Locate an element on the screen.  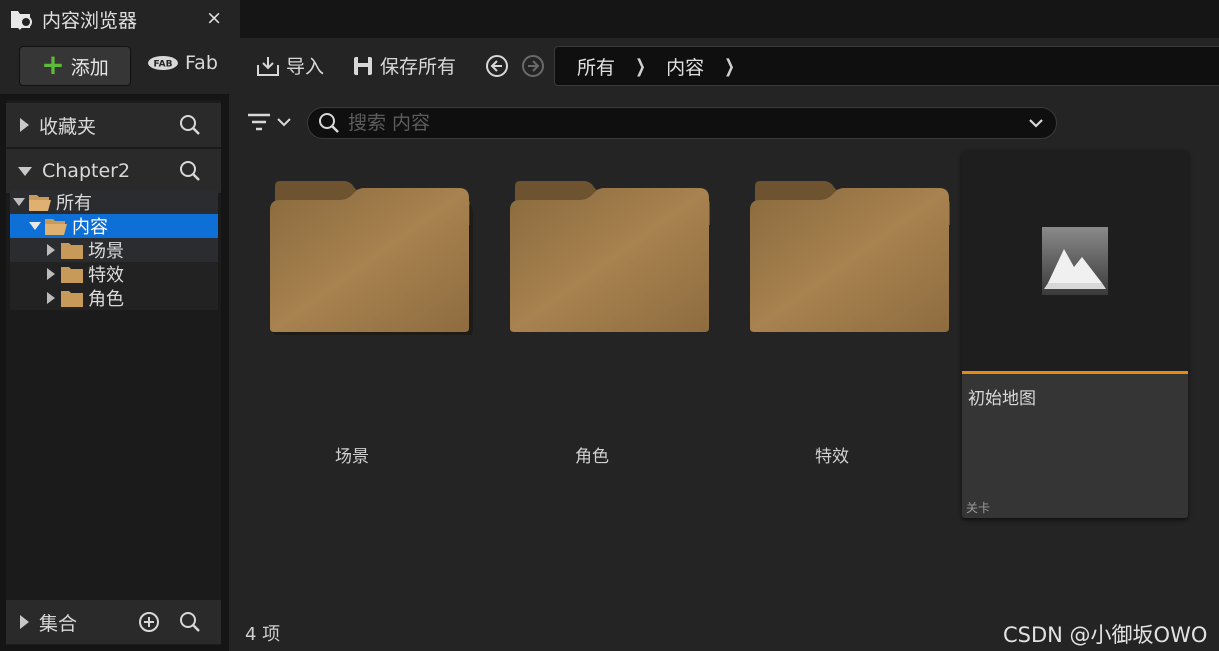
favorites-header: 收藏夹 is located at coordinates (113, 125).